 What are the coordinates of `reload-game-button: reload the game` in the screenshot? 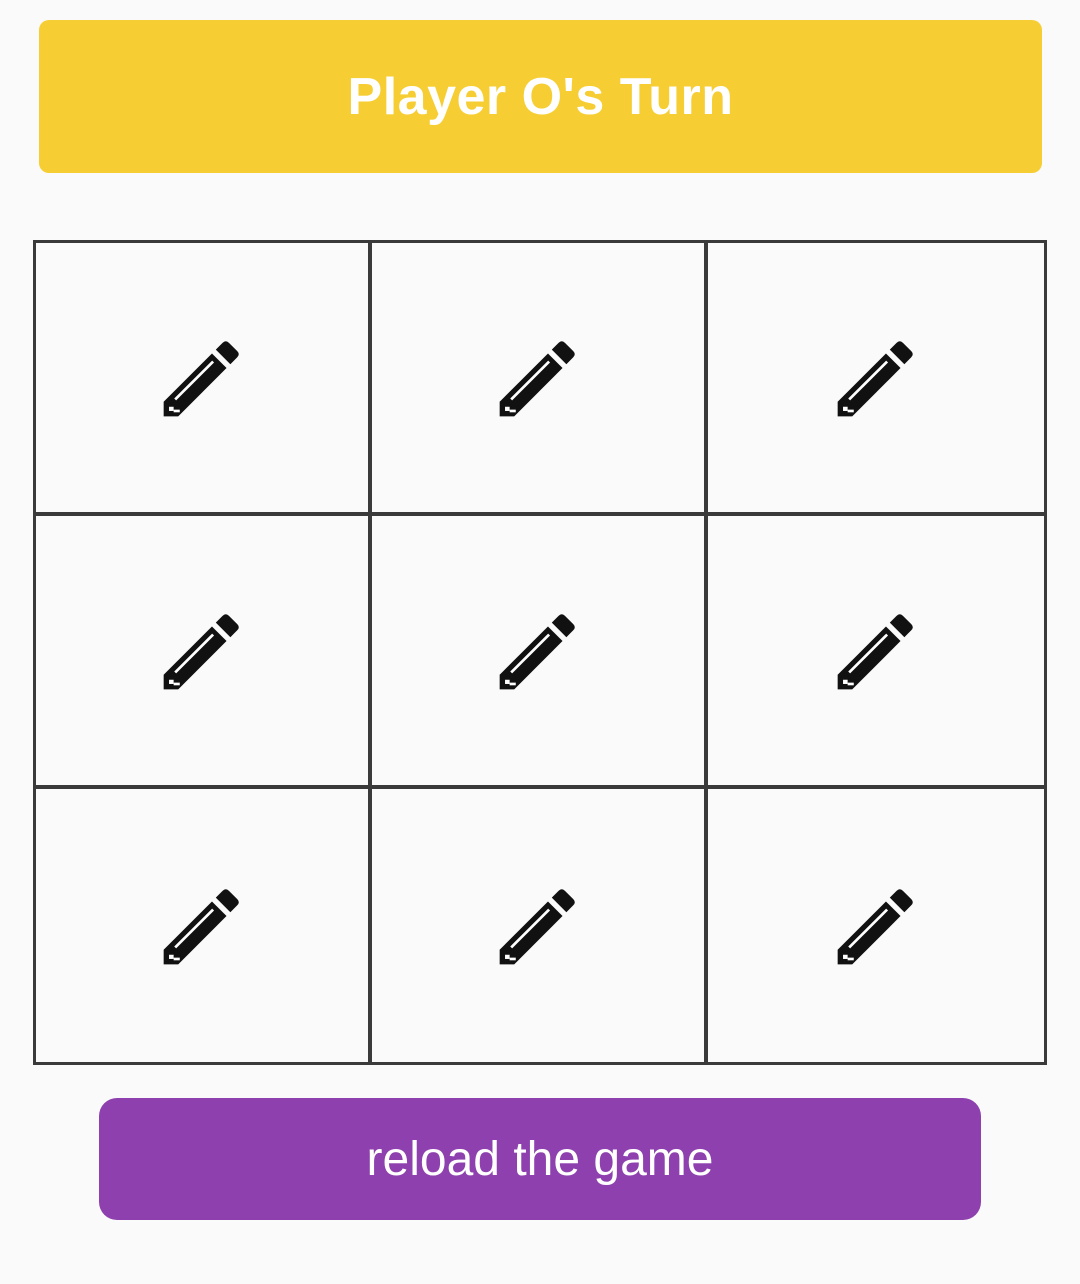 It's located at (540, 1159).